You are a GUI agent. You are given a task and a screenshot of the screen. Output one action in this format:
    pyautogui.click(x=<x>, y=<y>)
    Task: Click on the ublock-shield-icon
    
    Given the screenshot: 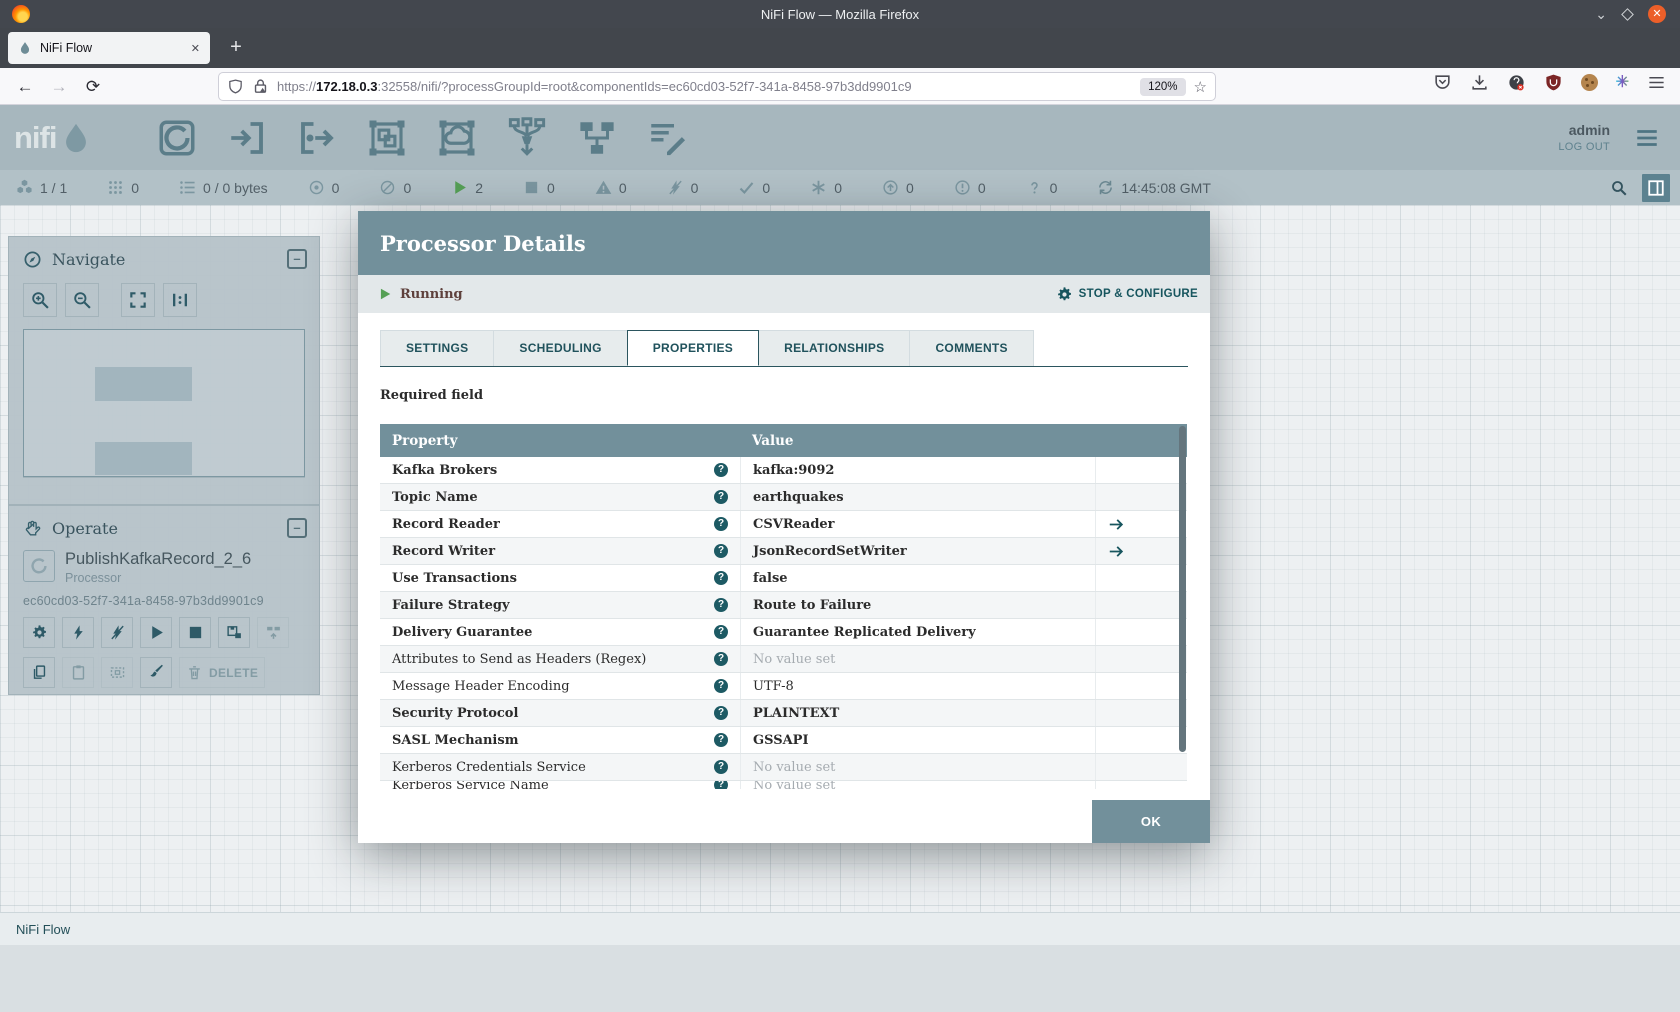 What is the action you would take?
    pyautogui.click(x=1553, y=82)
    